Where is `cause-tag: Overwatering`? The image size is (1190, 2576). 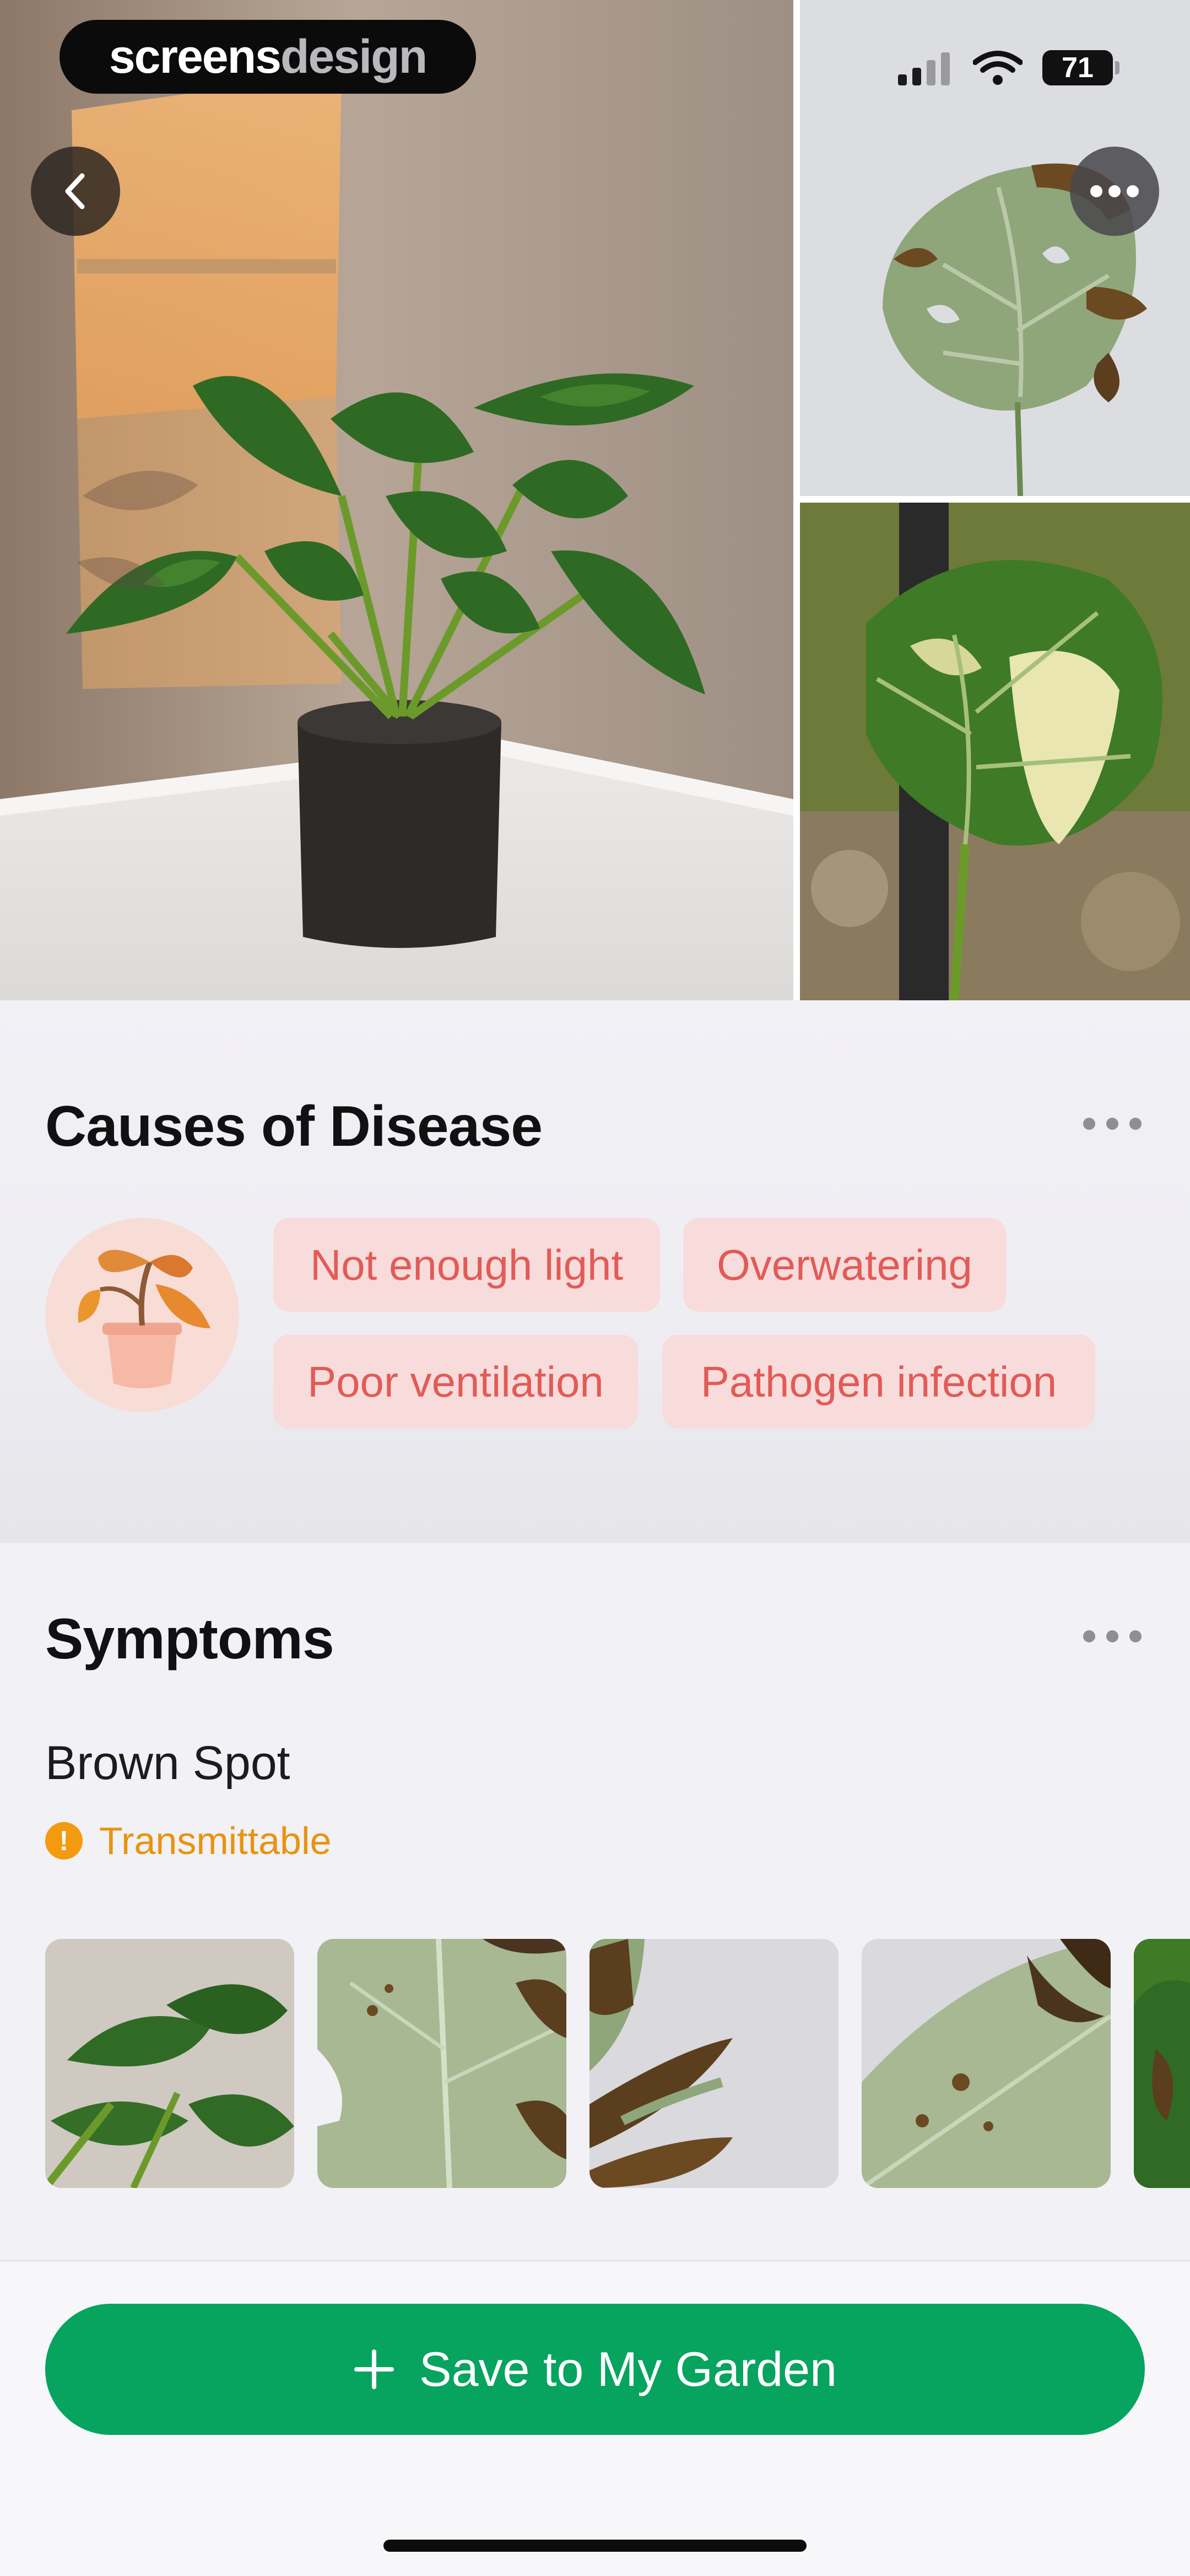 cause-tag: Overwatering is located at coordinates (844, 1265).